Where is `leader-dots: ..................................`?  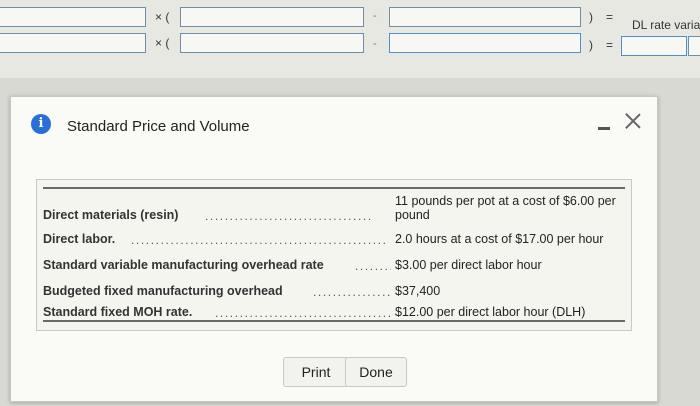
leader-dots: .................................. is located at coordinates (289, 216).